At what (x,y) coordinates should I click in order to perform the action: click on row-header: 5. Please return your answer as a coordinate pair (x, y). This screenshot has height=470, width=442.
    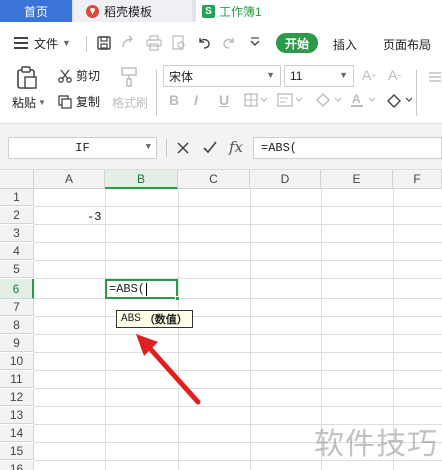
    Looking at the image, I should click on (17, 269).